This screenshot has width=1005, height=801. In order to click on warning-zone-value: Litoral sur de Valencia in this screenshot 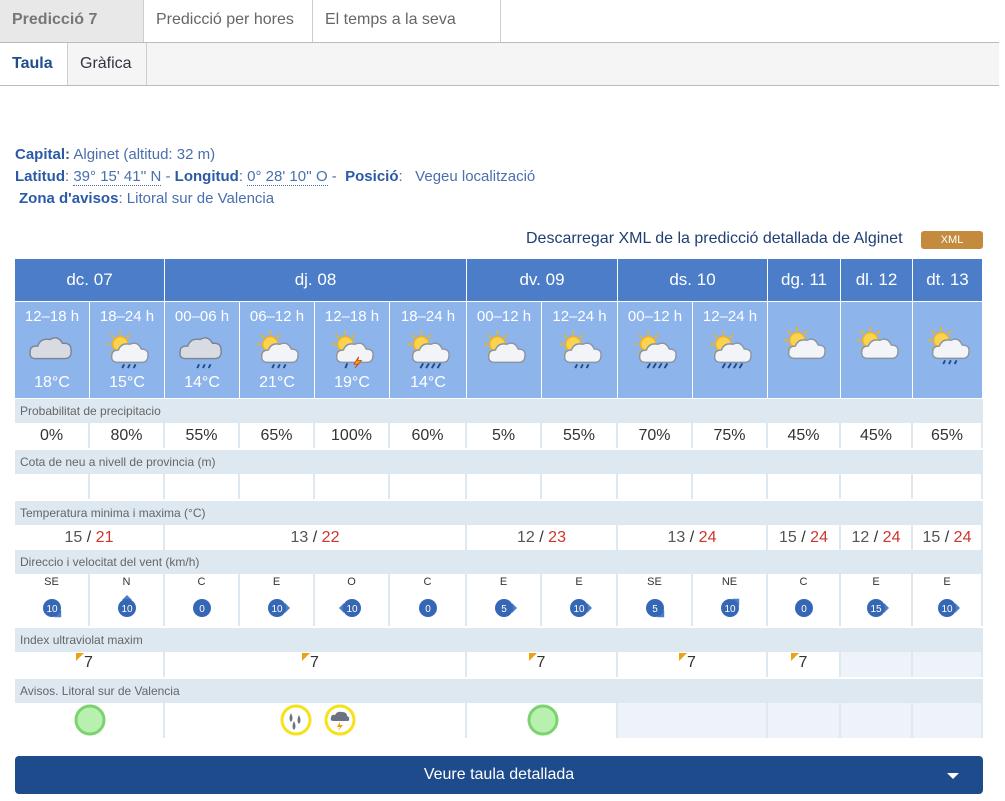, I will do `click(200, 198)`.